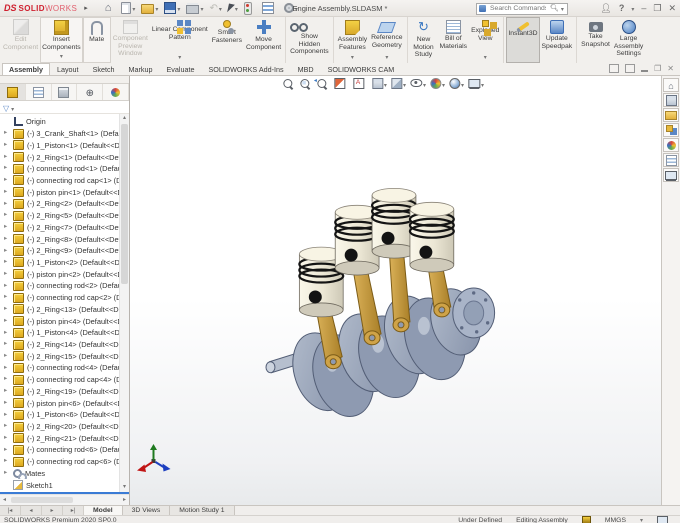 This screenshot has width=680, height=523. What do you see at coordinates (360, 84) in the screenshot?
I see `view-tool-button-dynamic-annotation-views` at bounding box center [360, 84].